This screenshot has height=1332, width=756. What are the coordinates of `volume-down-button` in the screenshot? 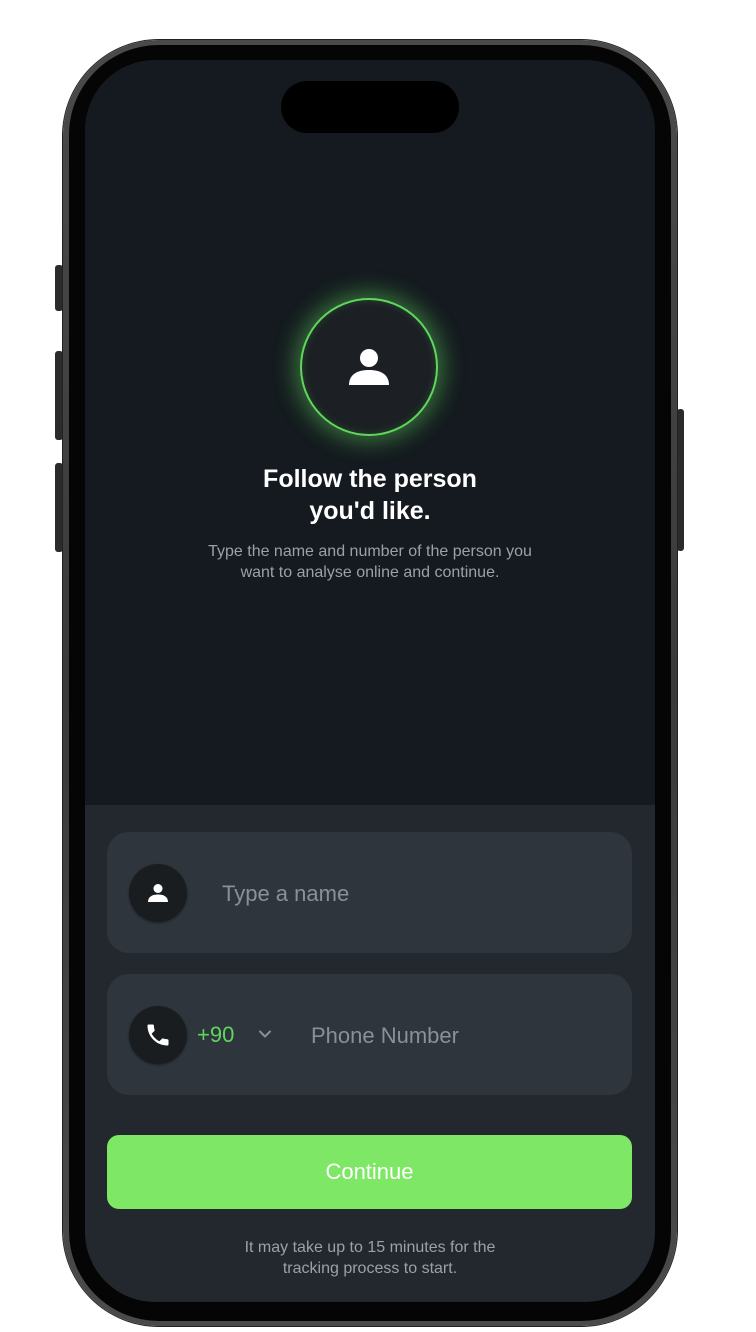 It's located at (59, 507).